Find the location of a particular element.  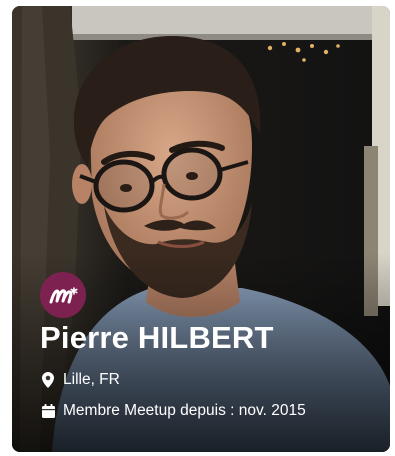

member-since-text: Membre Meetup depuis : nov. 2015 is located at coordinates (184, 410).